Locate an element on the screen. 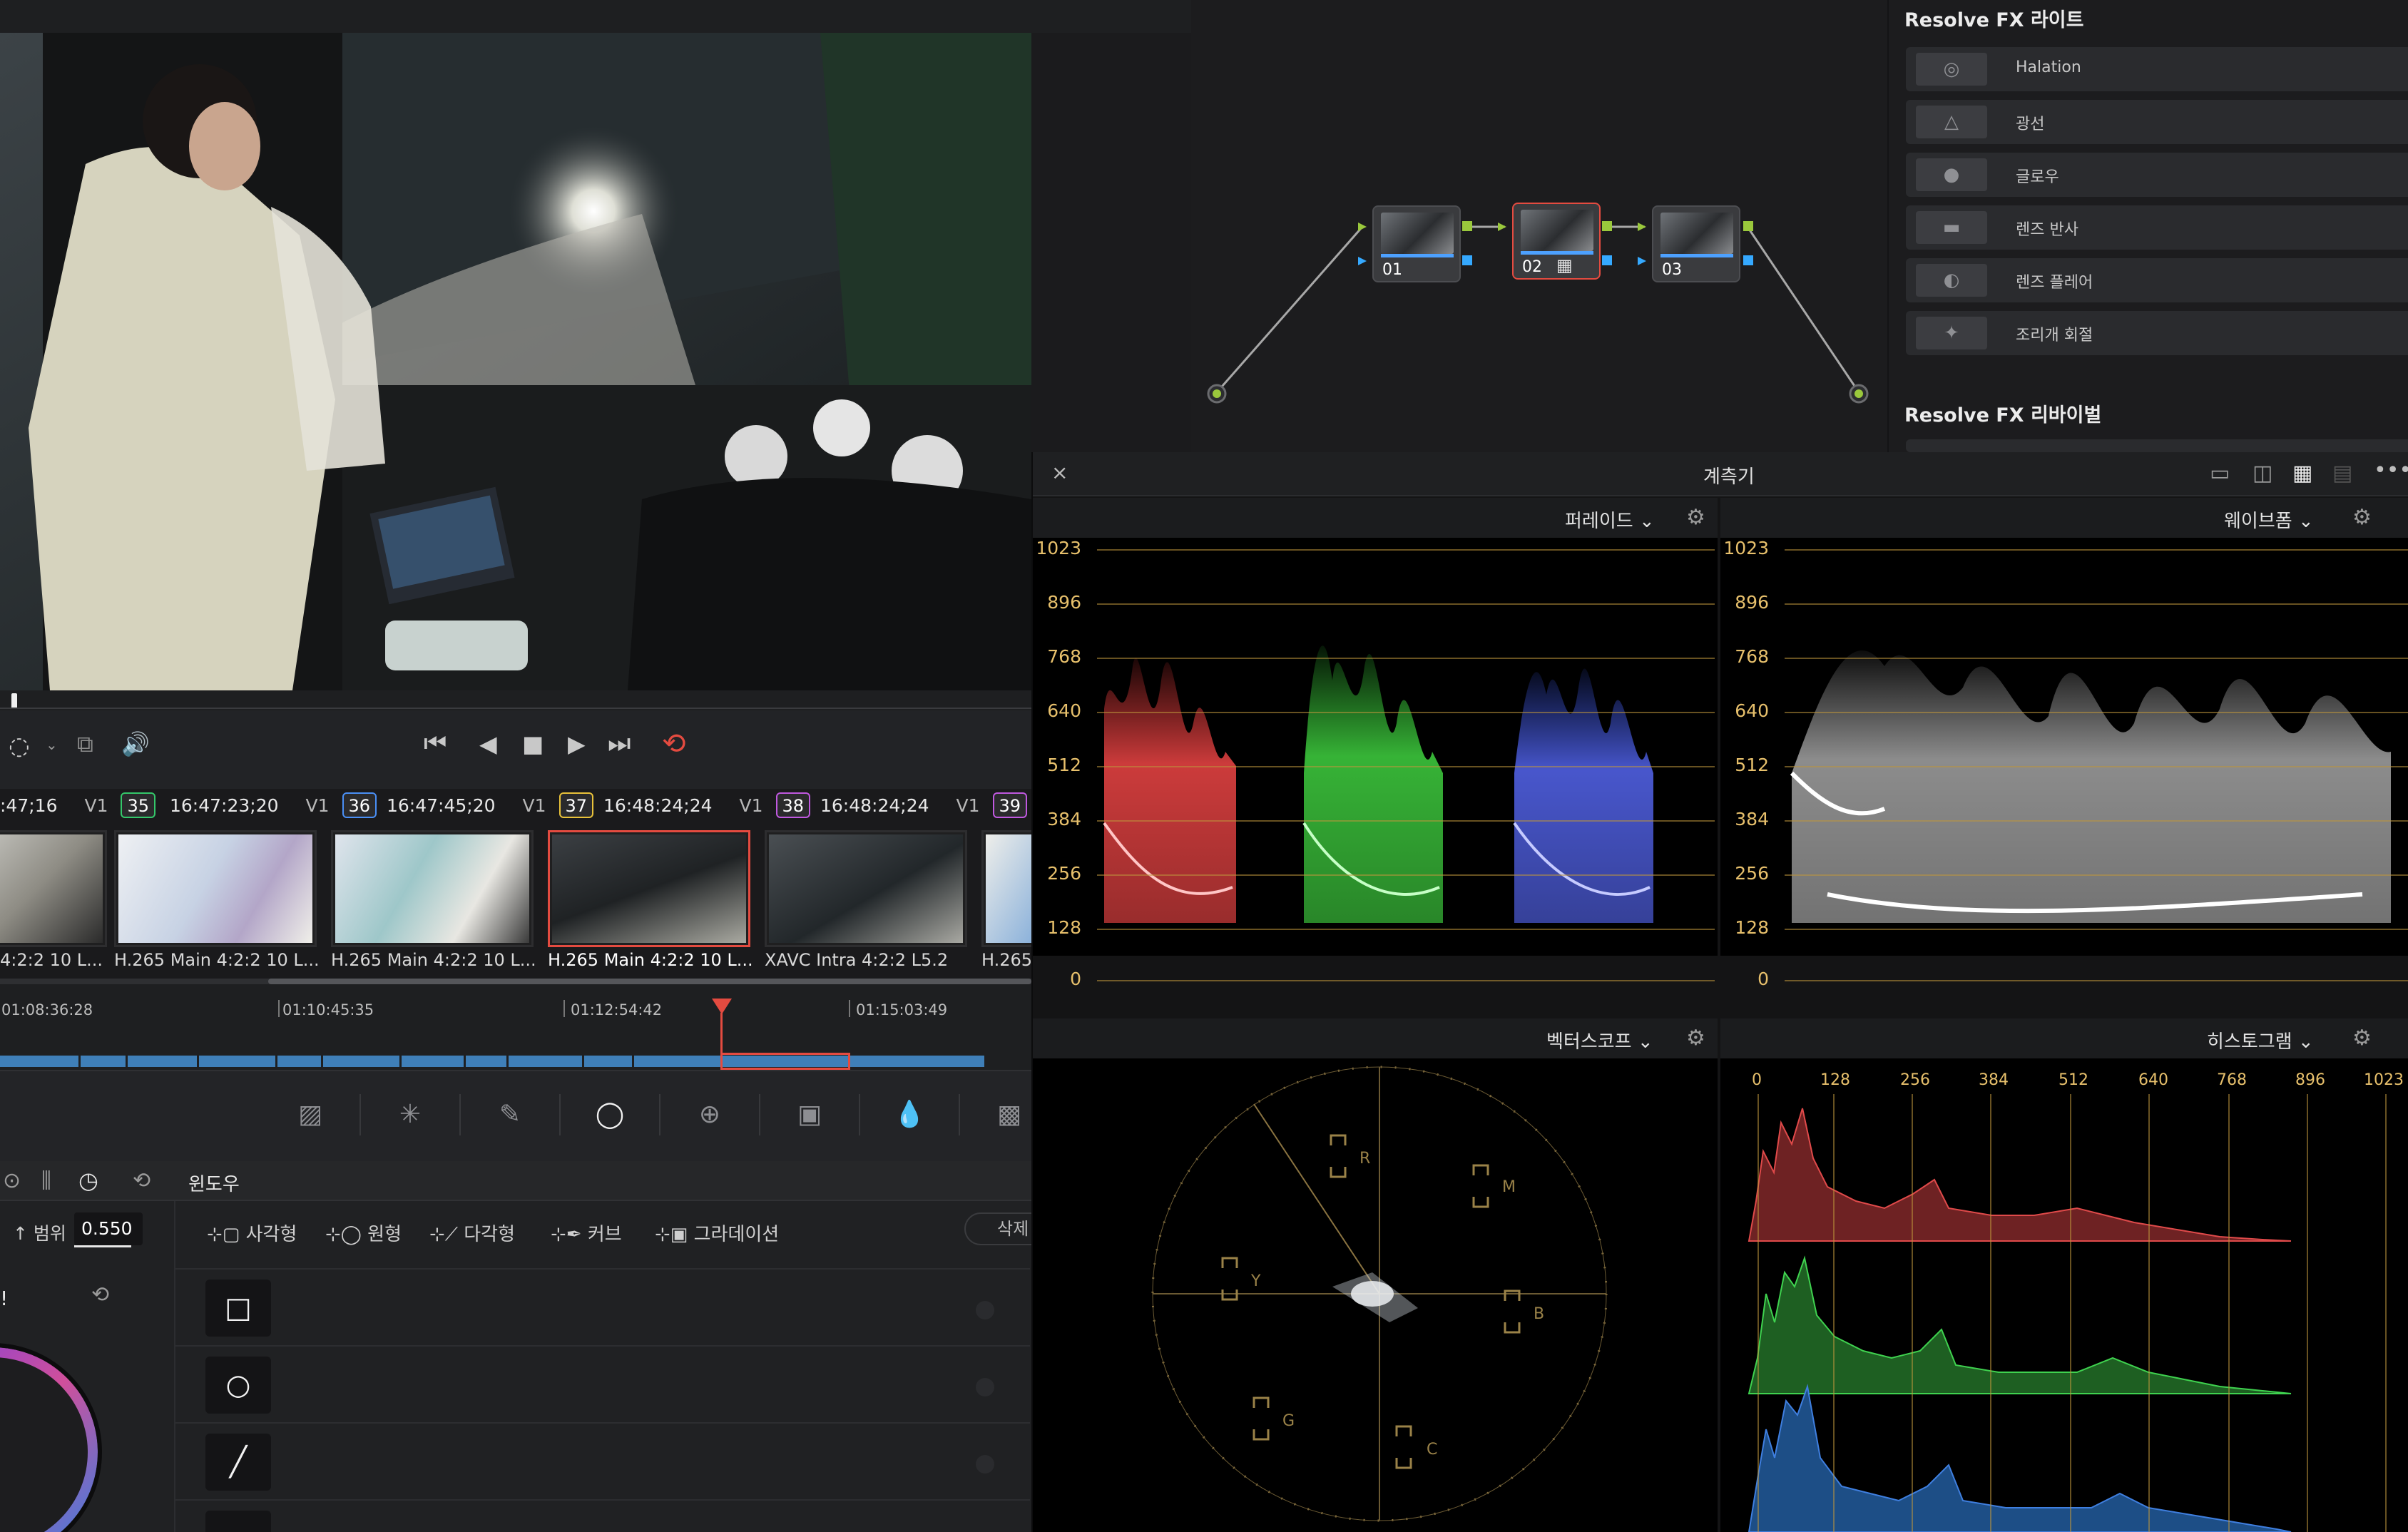  scrubber-track is located at coordinates (515, 708).